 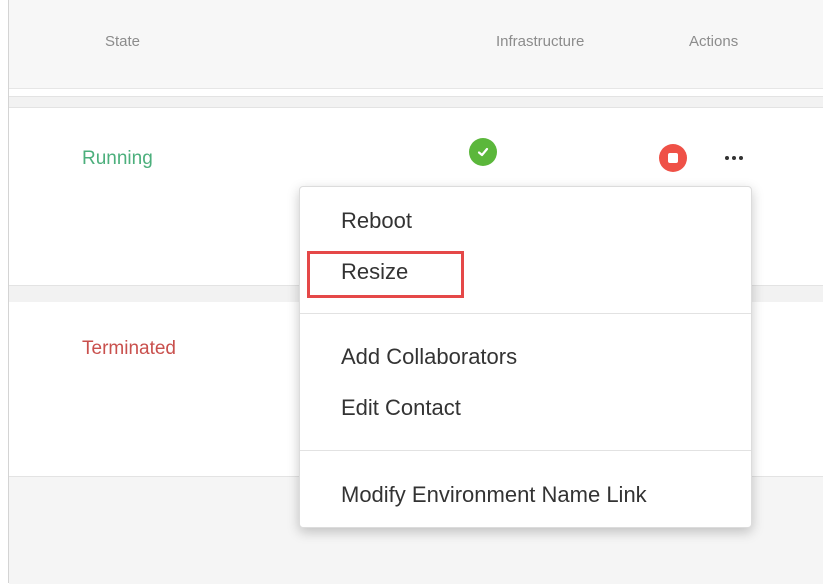 I want to click on state-terminated: Terminated, so click(x=129, y=348).